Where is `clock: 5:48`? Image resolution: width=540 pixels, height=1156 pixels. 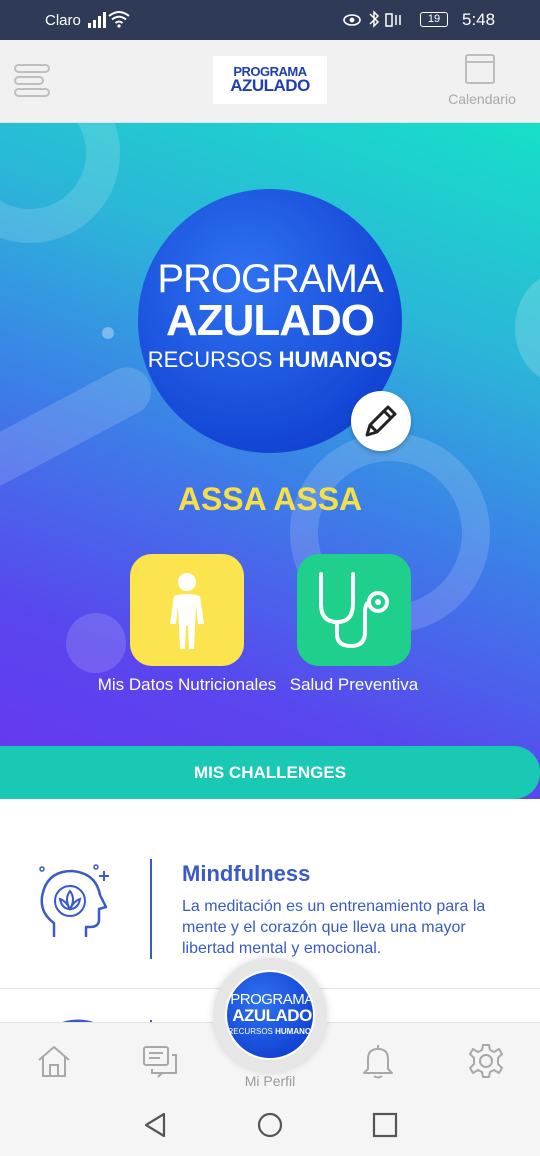
clock: 5:48 is located at coordinates (479, 19).